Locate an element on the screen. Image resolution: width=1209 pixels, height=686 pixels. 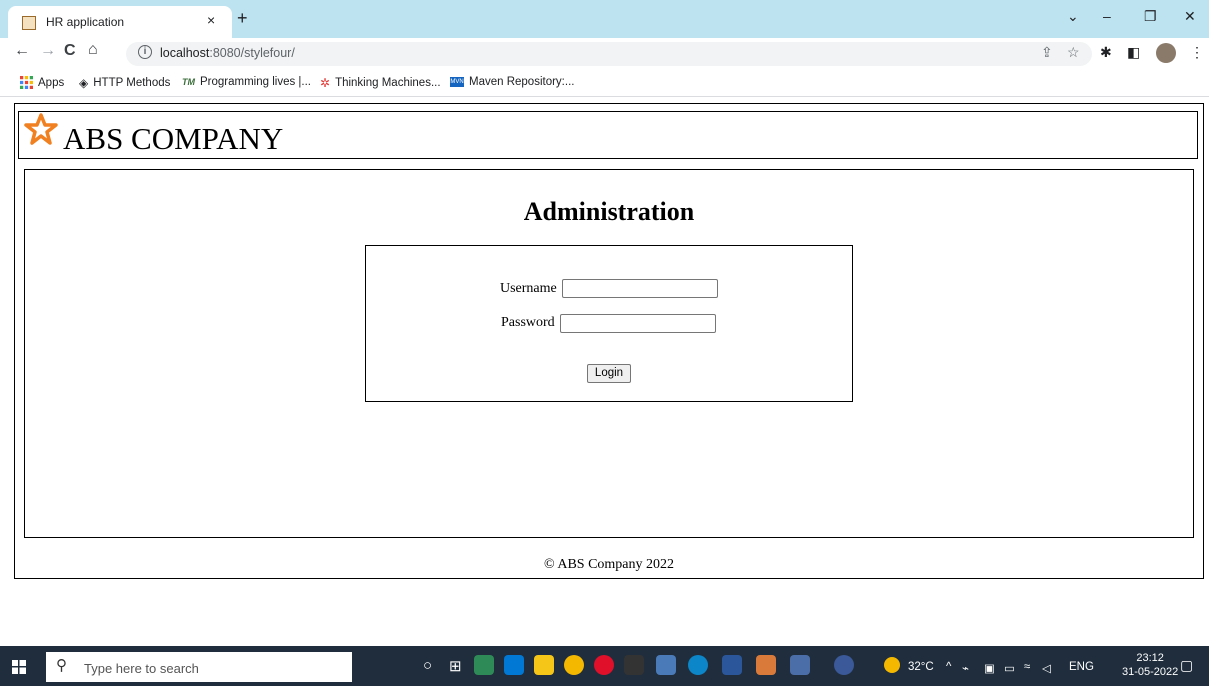
bookmark-apps: Apps is located at coordinates (42, 82).